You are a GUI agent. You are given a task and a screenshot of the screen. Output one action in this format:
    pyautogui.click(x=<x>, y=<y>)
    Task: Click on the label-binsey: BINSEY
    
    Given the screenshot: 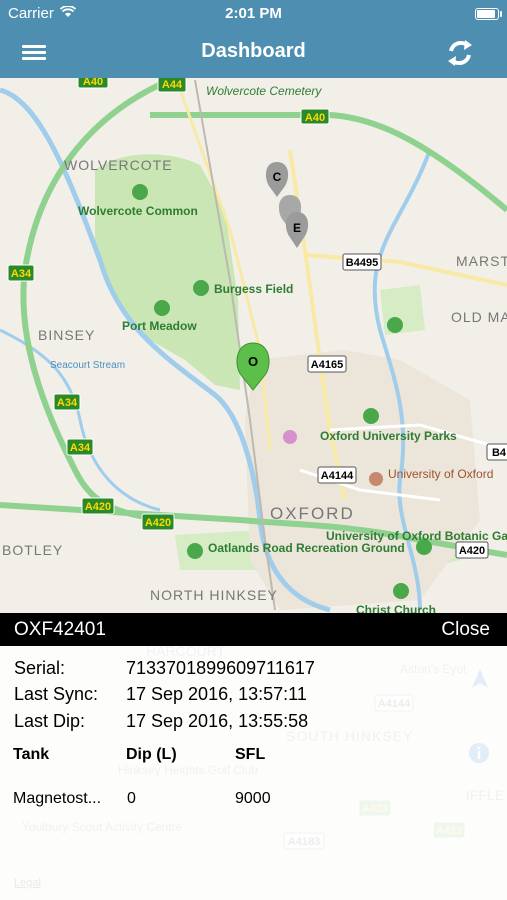 What is the action you would take?
    pyautogui.click(x=66, y=335)
    